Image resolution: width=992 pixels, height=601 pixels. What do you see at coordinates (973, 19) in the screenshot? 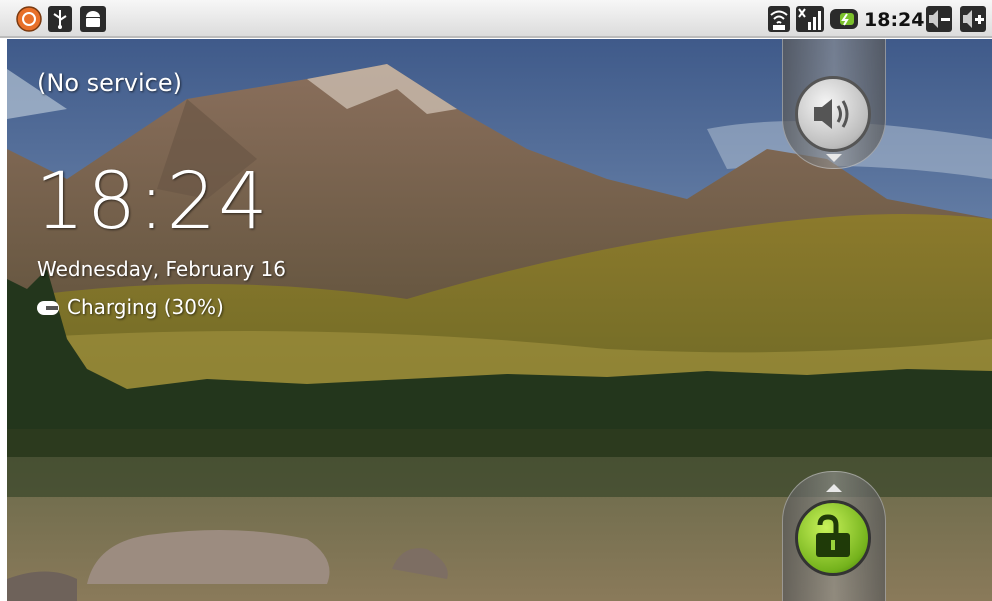
I see `volume-up-icon` at bounding box center [973, 19].